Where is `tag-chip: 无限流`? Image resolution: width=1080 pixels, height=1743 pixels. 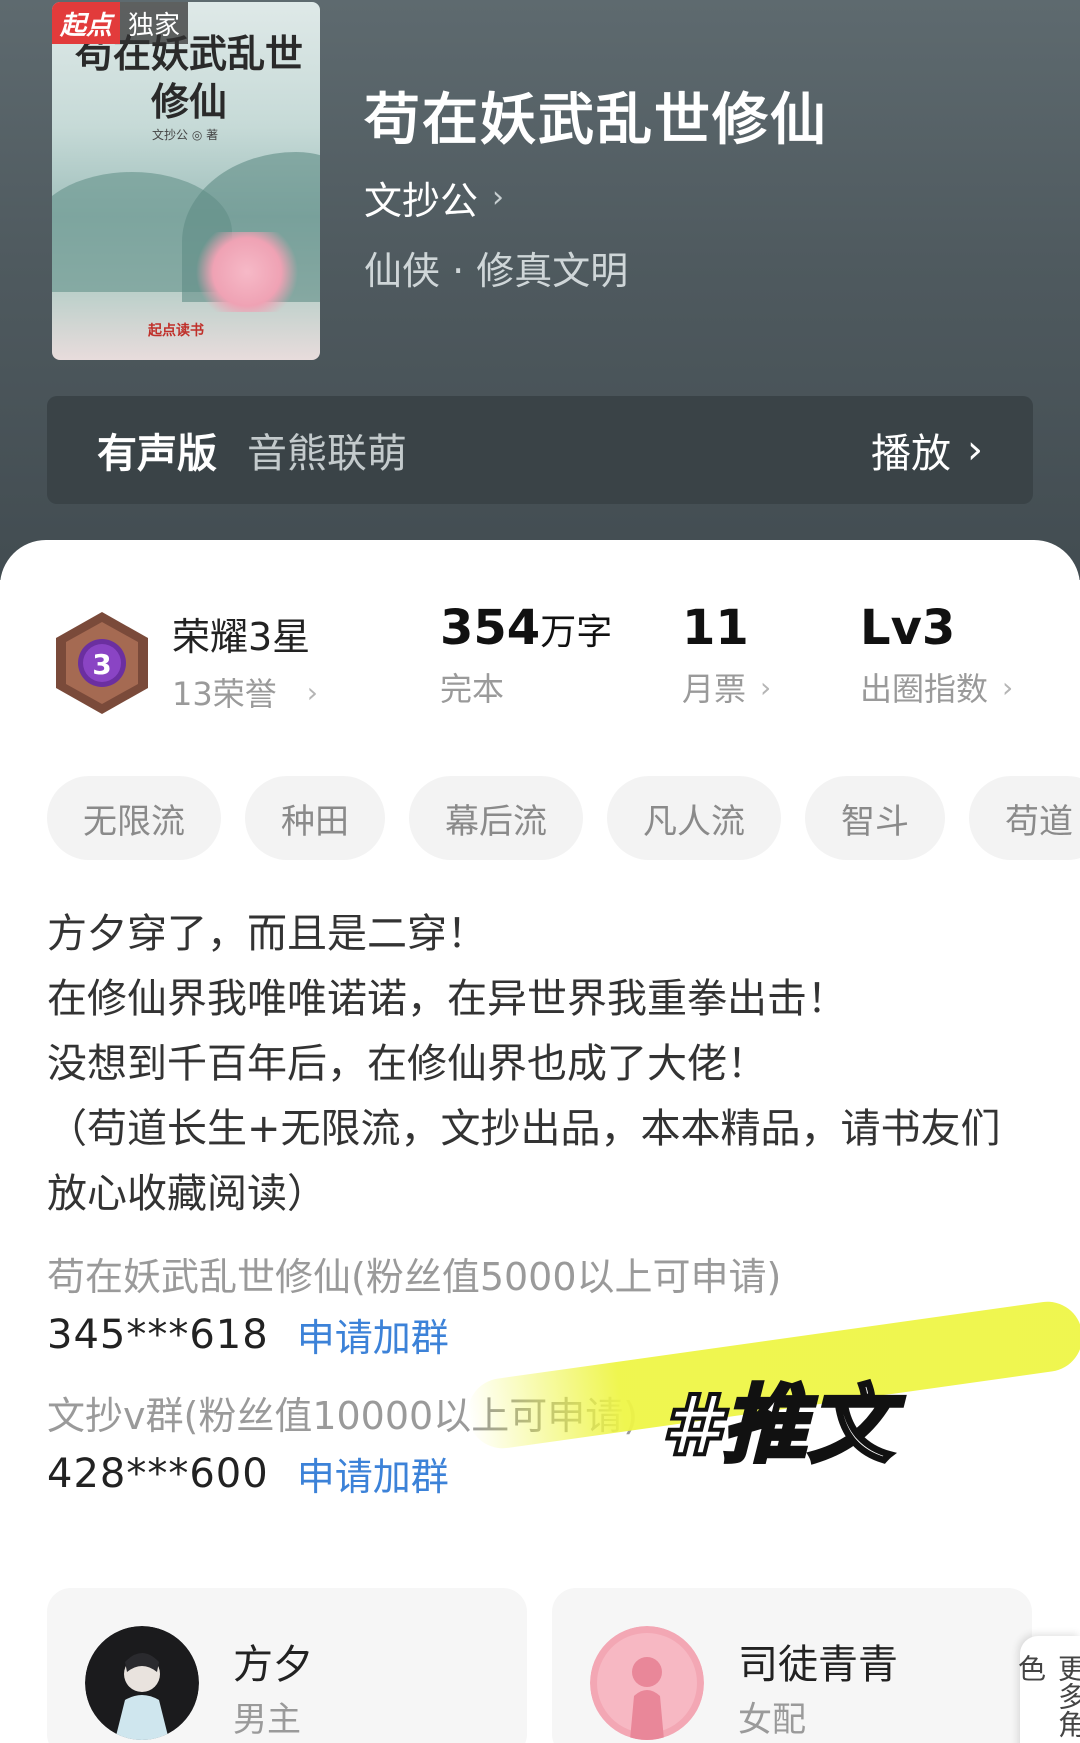
tag-chip: 无限流 is located at coordinates (134, 818).